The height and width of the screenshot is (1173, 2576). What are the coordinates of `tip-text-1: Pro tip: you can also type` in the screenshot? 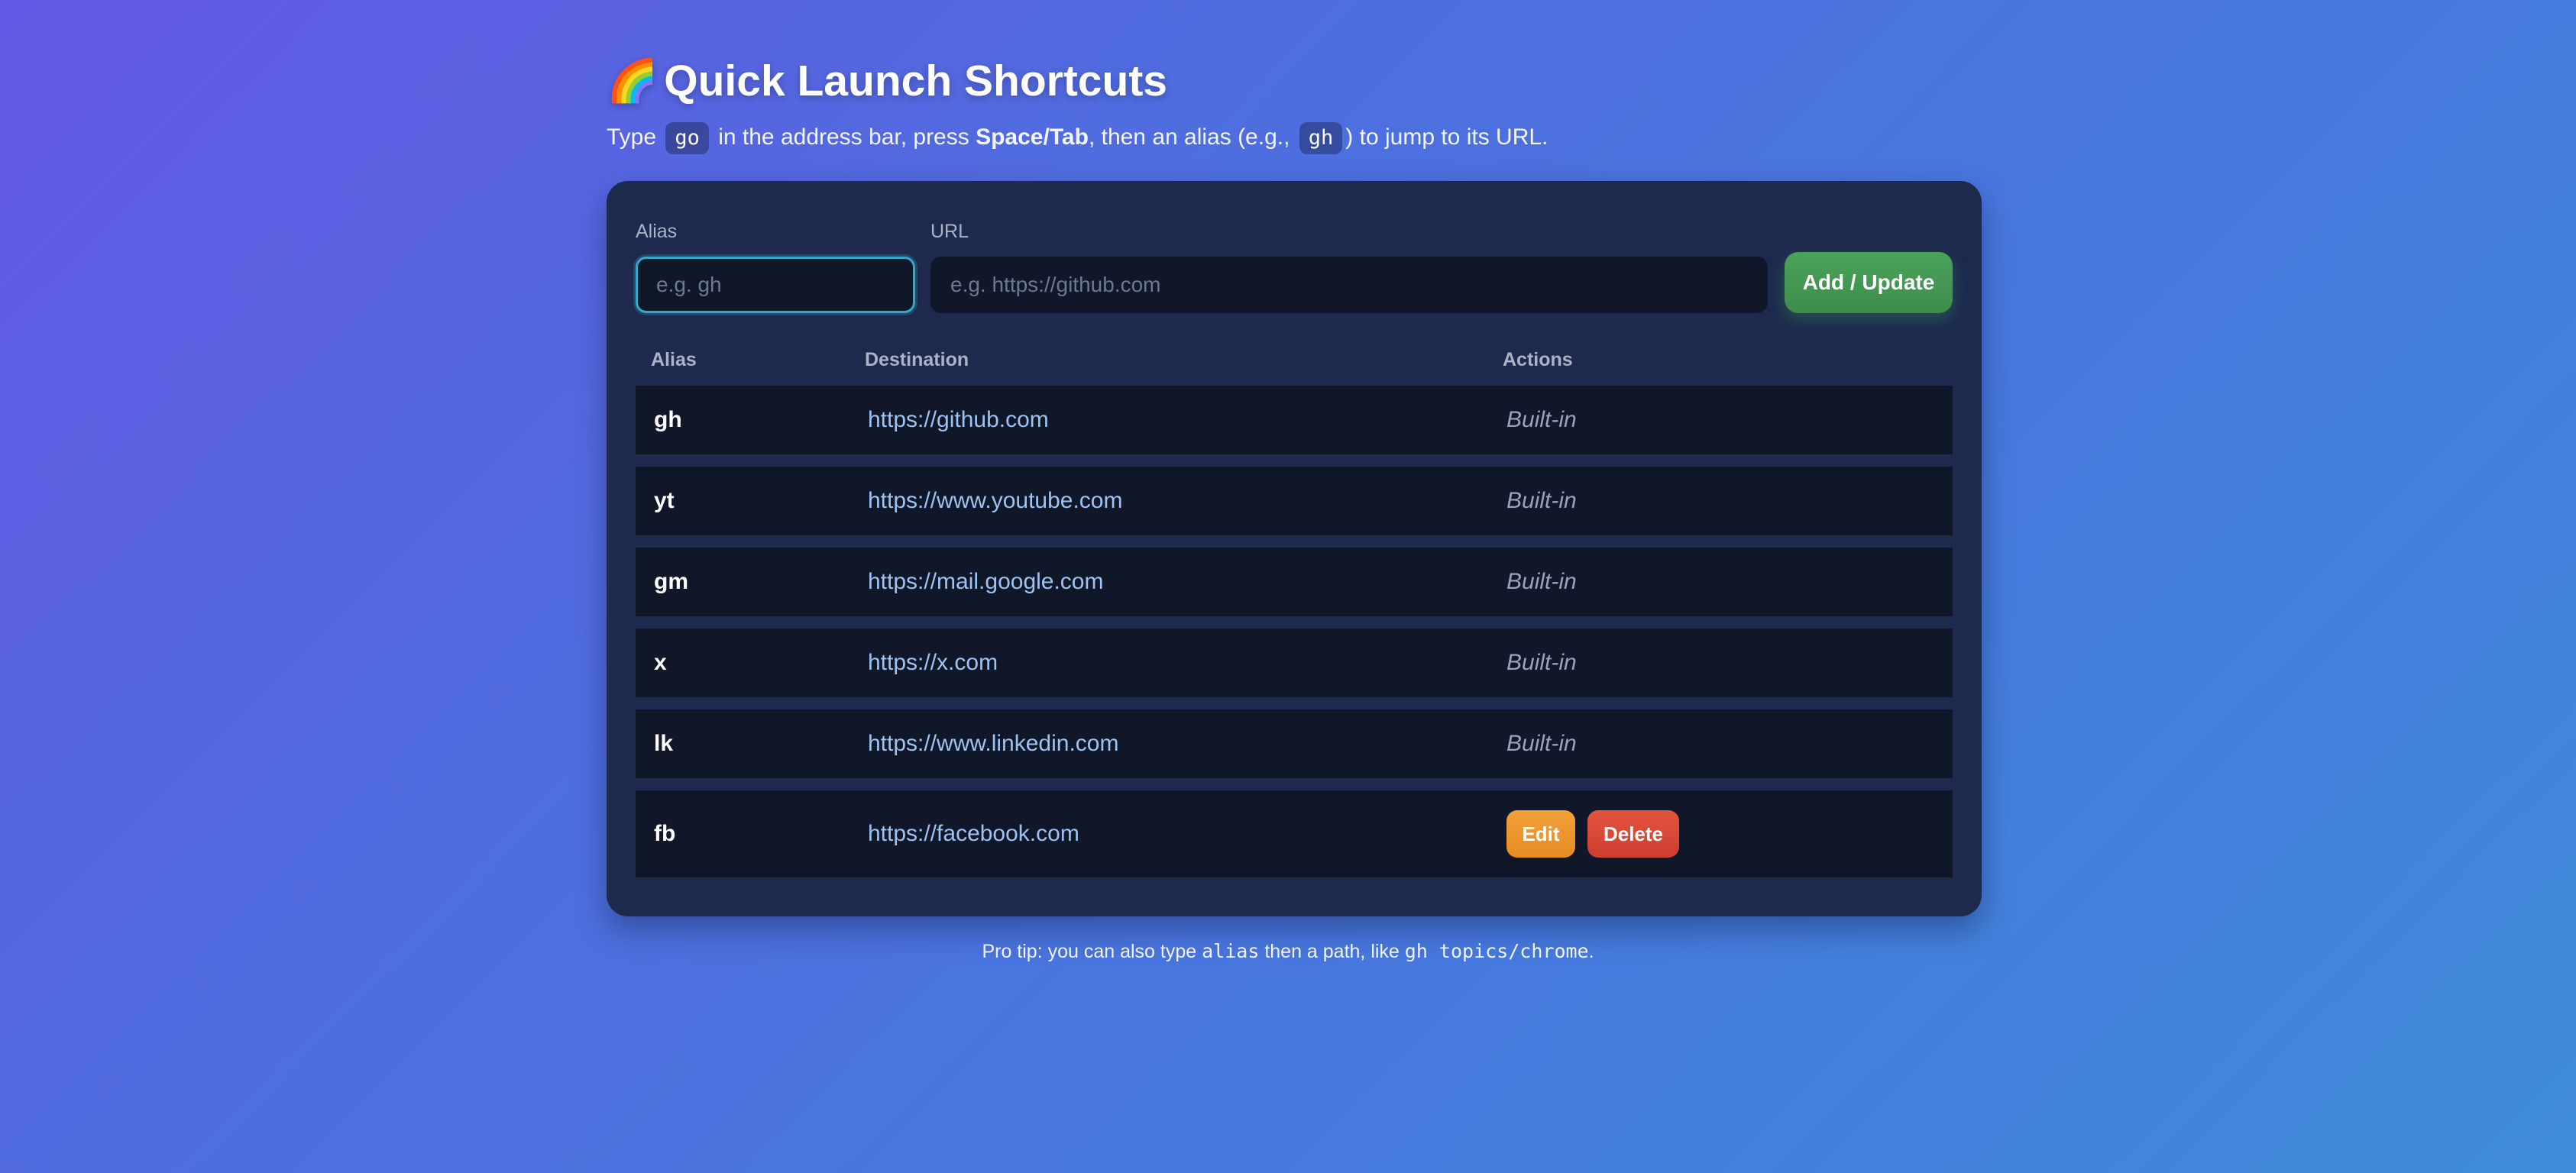 It's located at (1092, 952).